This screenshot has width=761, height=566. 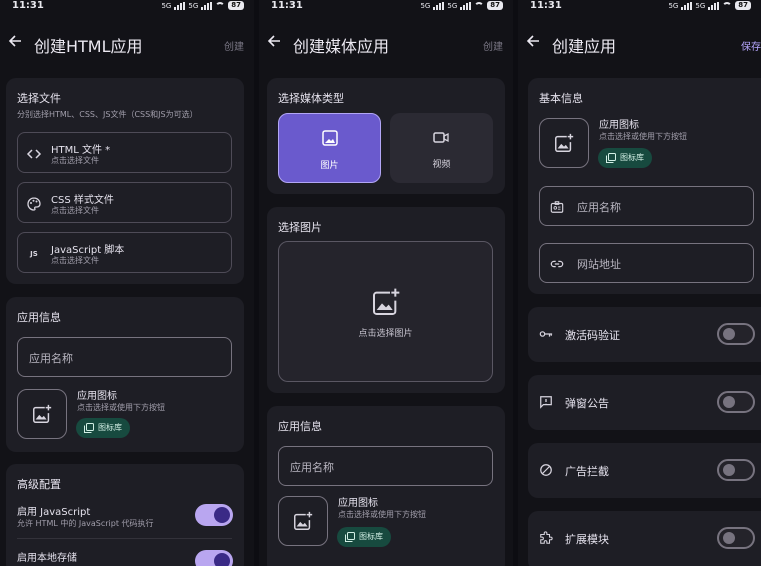 I want to click on announcement-label: 弹窗公告, so click(x=587, y=403).